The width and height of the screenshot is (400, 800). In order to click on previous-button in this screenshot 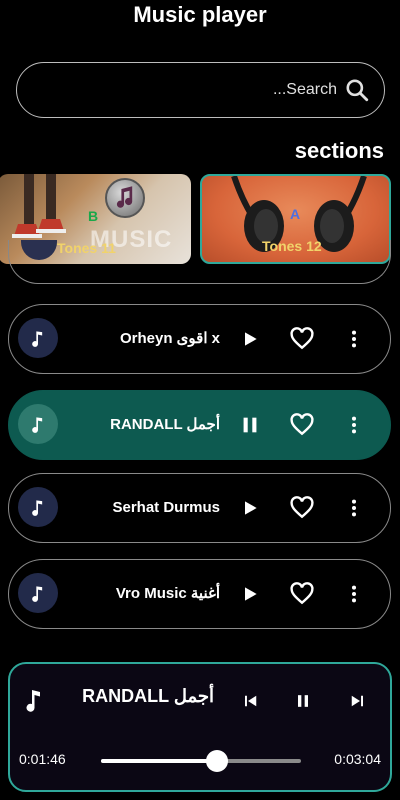, I will do `click(251, 701)`.